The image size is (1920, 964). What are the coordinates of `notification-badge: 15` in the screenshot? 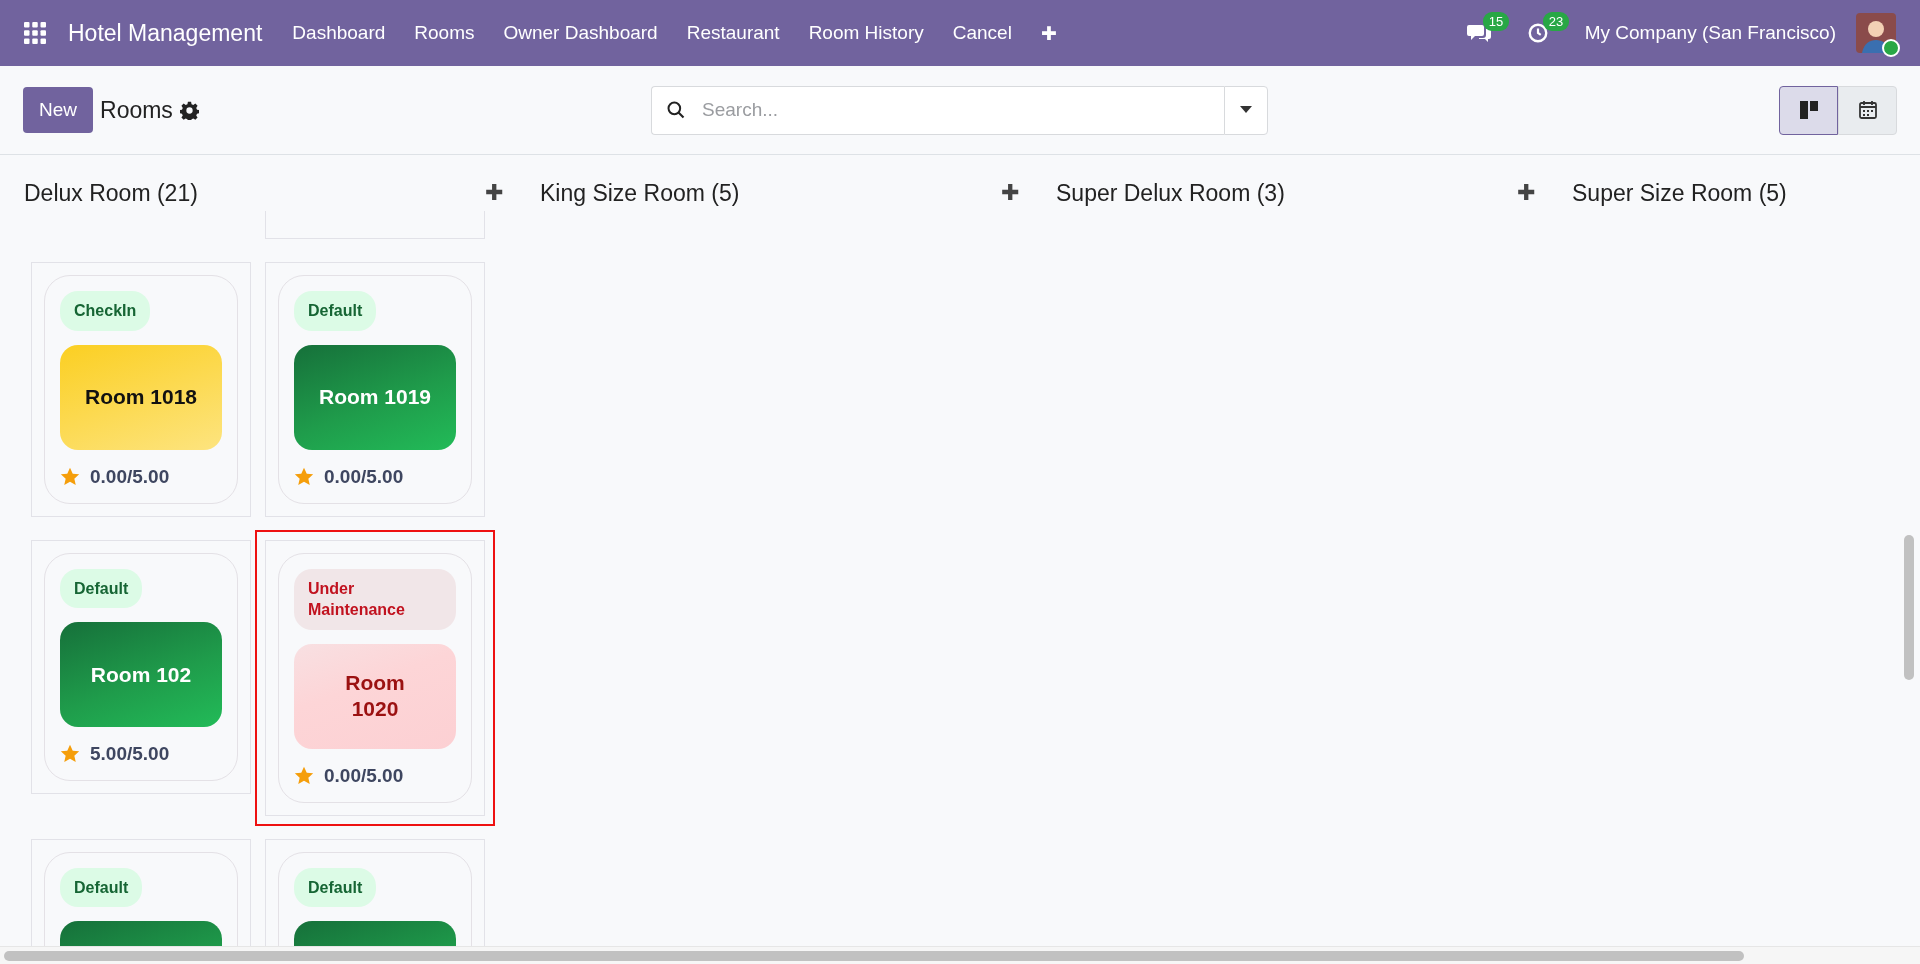 It's located at (1496, 21).